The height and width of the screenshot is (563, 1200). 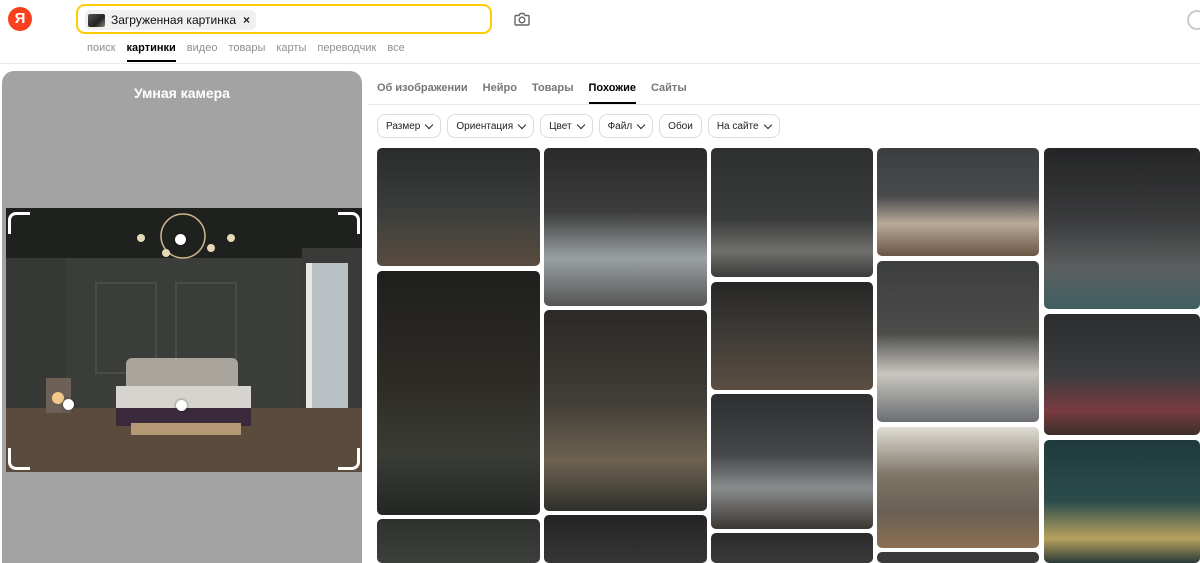 I want to click on nav-item-search: поиск, so click(x=101, y=52).